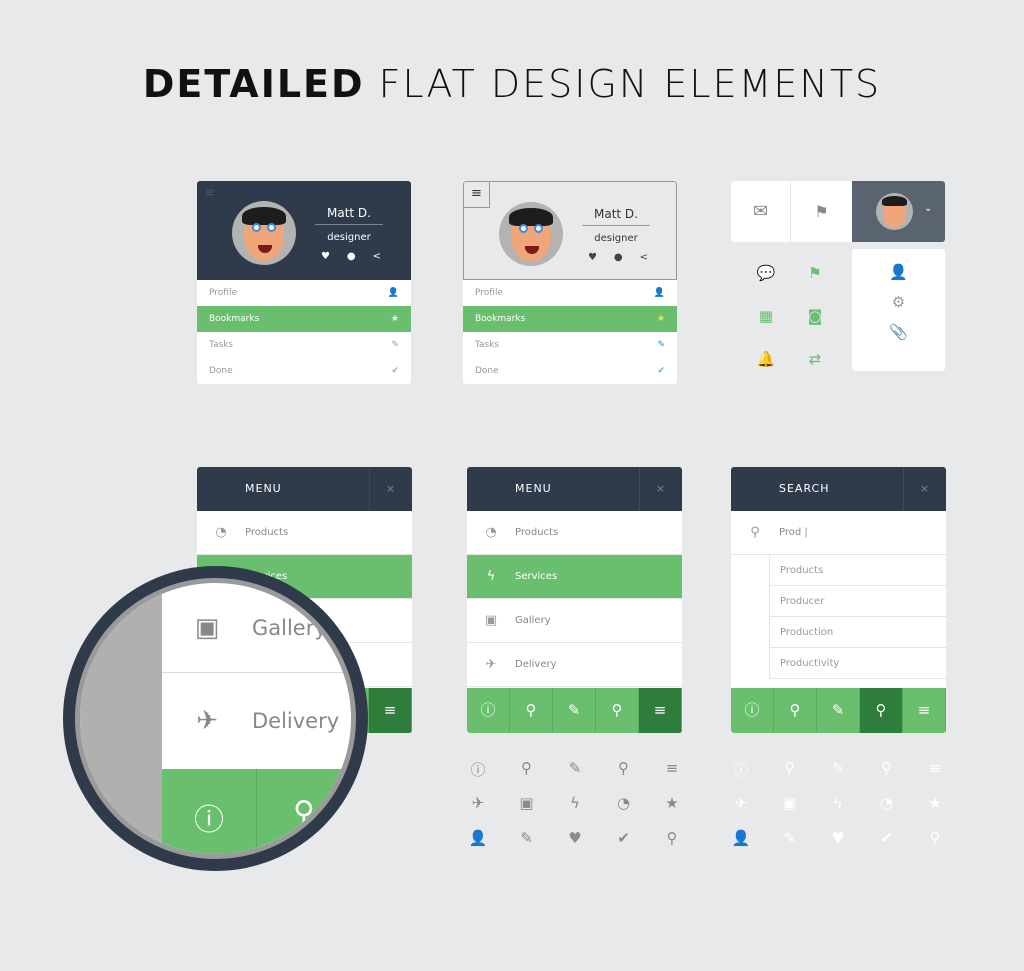 The height and width of the screenshot is (971, 1024). I want to click on paperclip-icon: ◔, so click(886, 803).